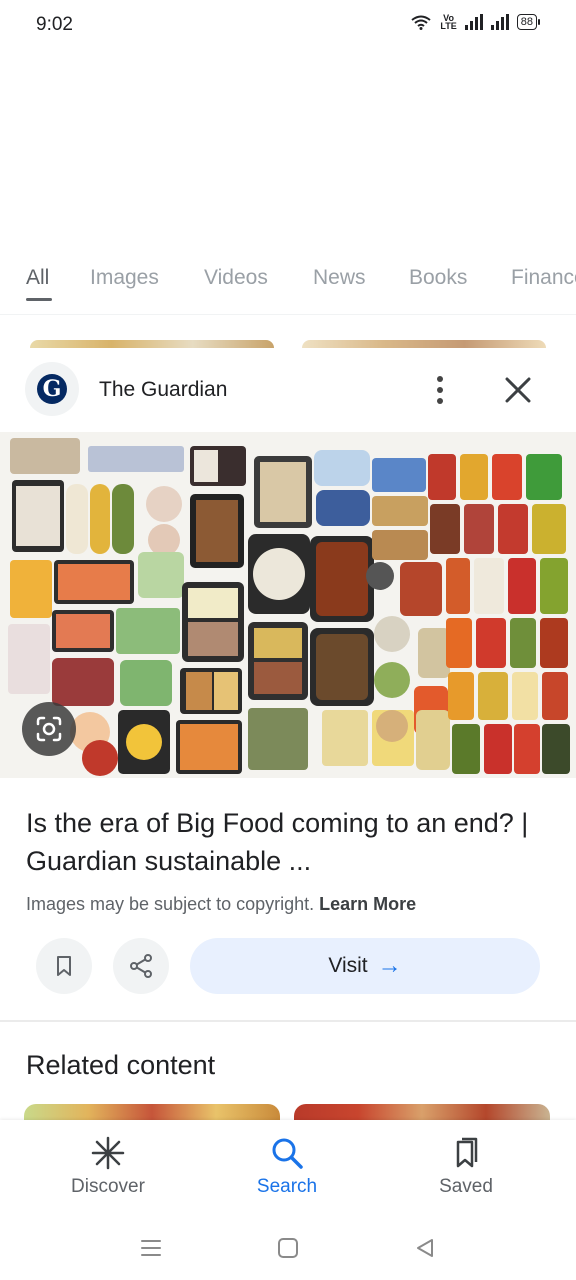 The image size is (576, 1280). I want to click on saved-icon, so click(467, 1152).